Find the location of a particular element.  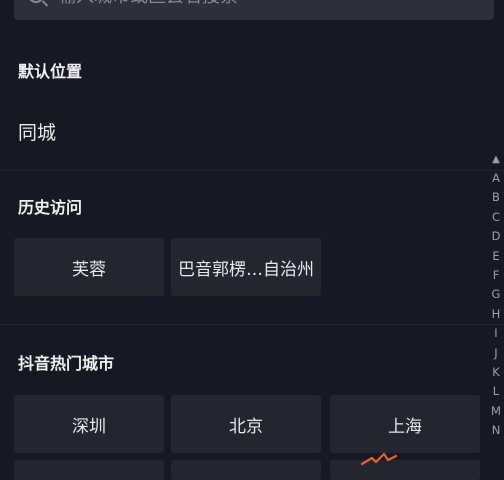

search-placeholder: 输入城市或区县名搜索 is located at coordinates (148, 4).